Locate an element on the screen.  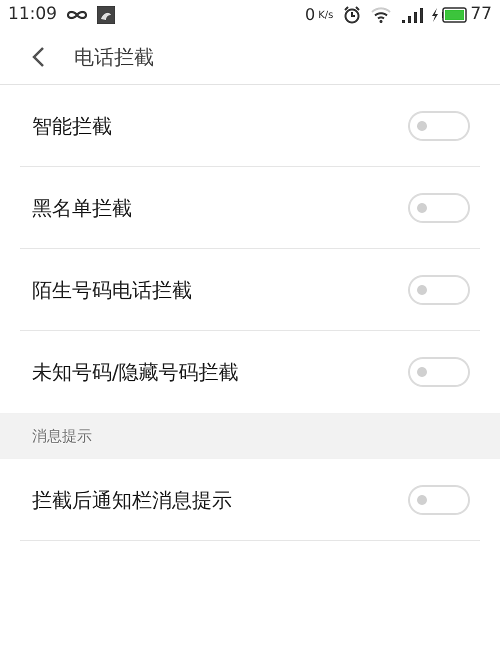
speed-unit: K/s is located at coordinates (326, 15).